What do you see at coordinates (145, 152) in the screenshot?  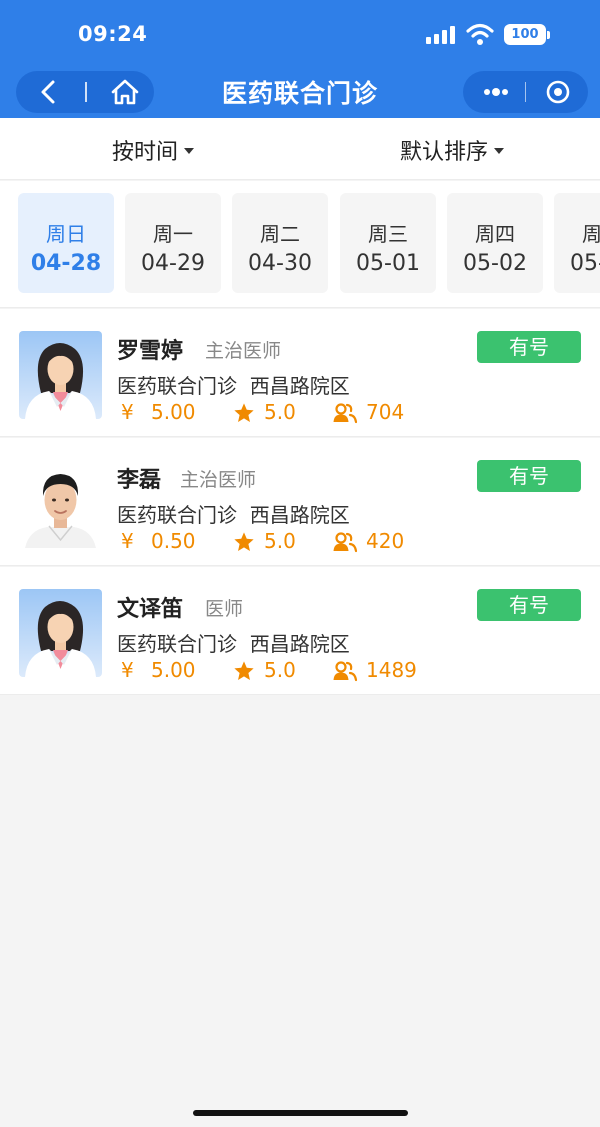 I see `time-filter-label: 按时间` at bounding box center [145, 152].